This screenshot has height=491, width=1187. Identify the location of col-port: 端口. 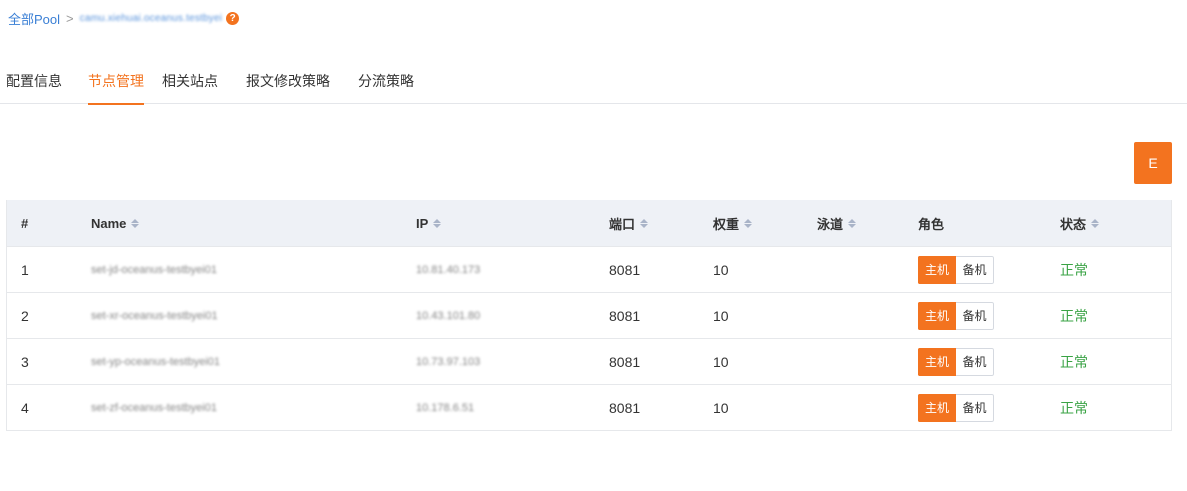
(629, 223).